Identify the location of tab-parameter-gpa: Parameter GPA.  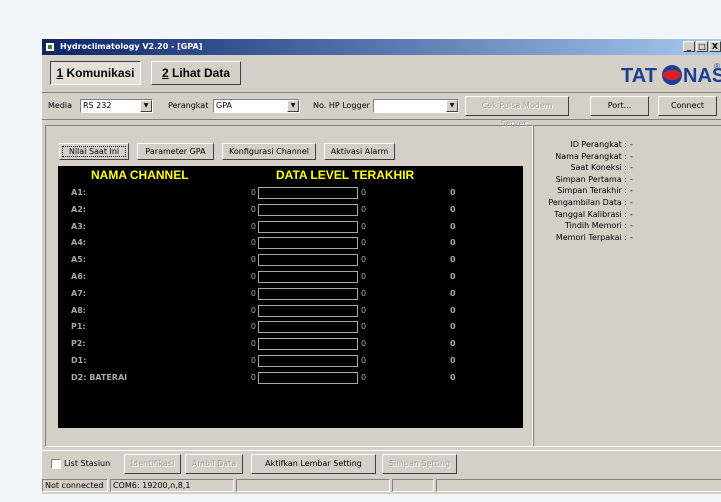
(175, 151).